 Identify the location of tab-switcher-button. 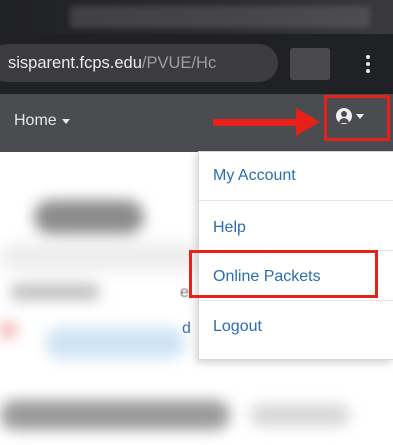
(310, 64).